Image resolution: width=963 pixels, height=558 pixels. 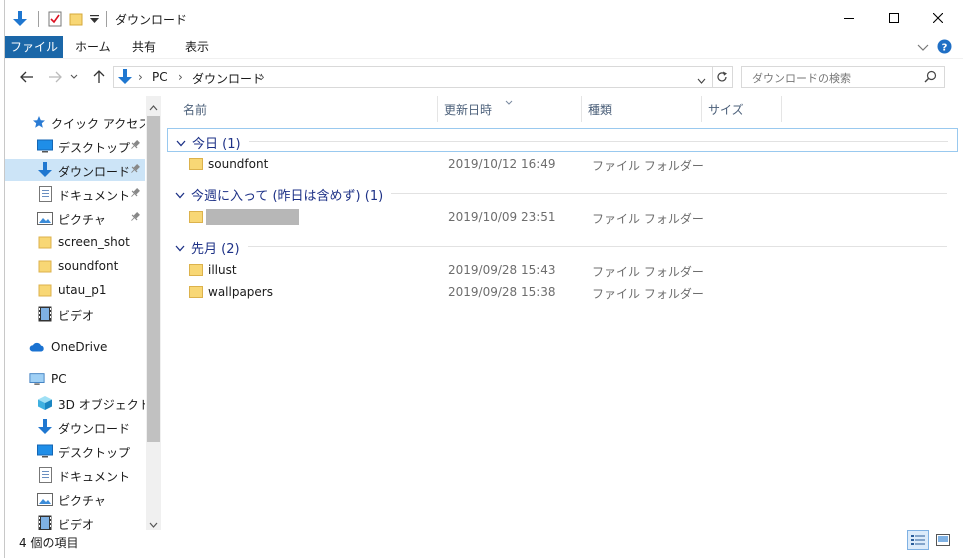 I want to click on column-date: 更新日時, so click(x=468, y=109).